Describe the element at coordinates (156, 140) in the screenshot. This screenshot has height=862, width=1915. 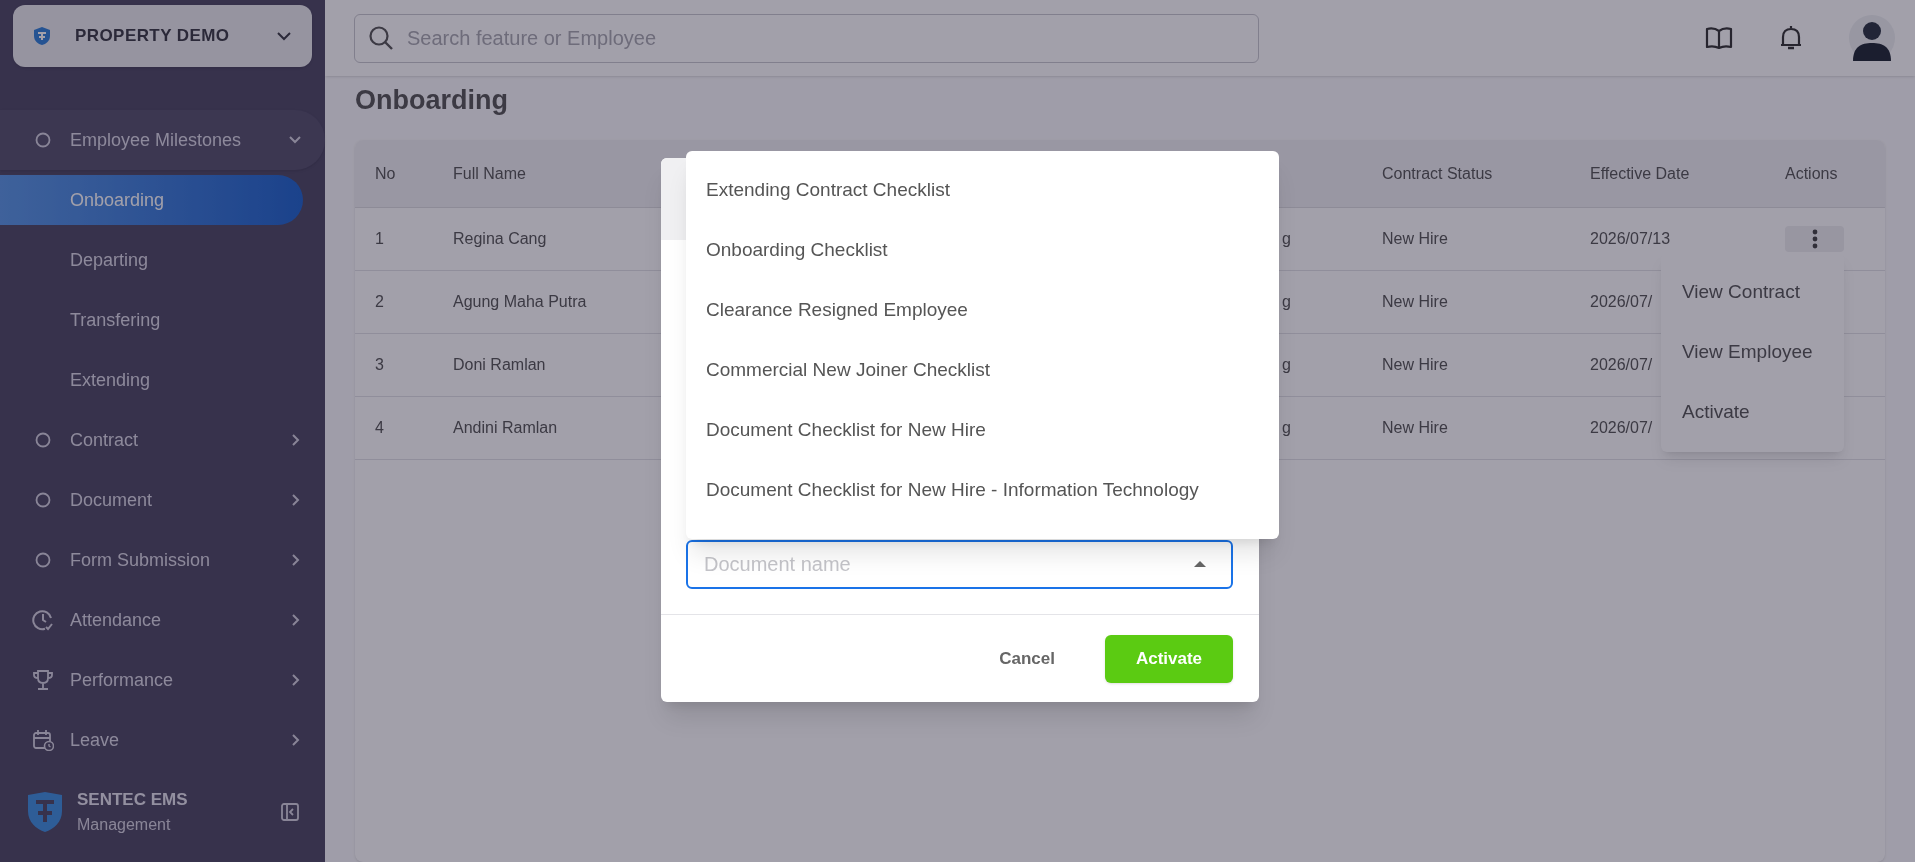
I see `sidebar-label: Employee Milestones` at that location.